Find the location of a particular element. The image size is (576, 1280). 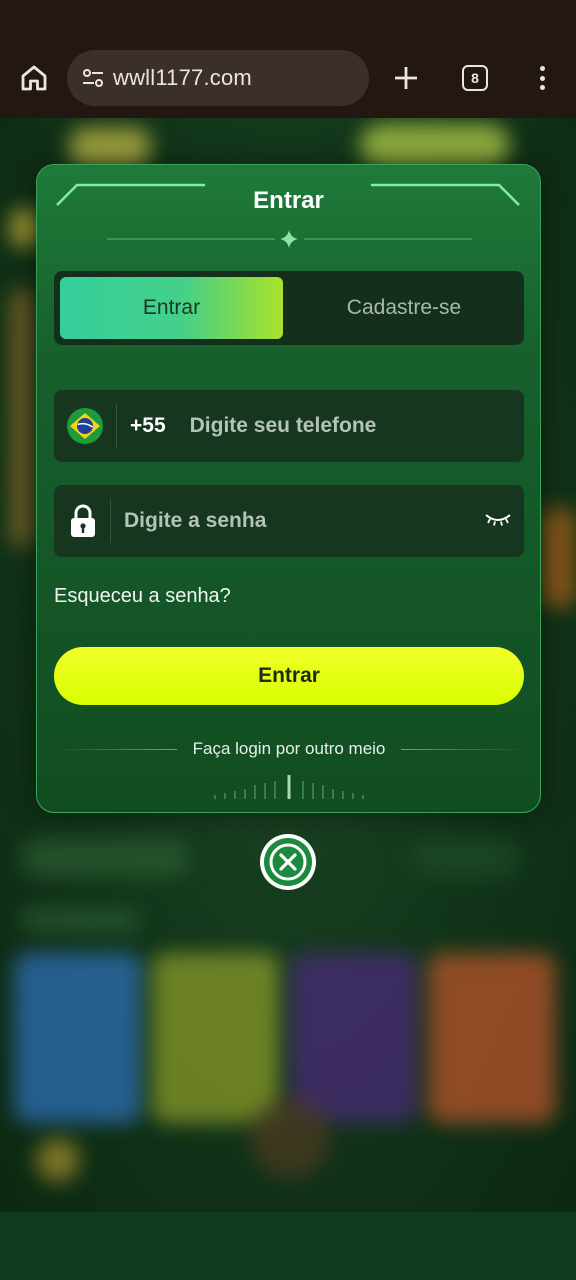

password-field: Digite a senha is located at coordinates (289, 521).